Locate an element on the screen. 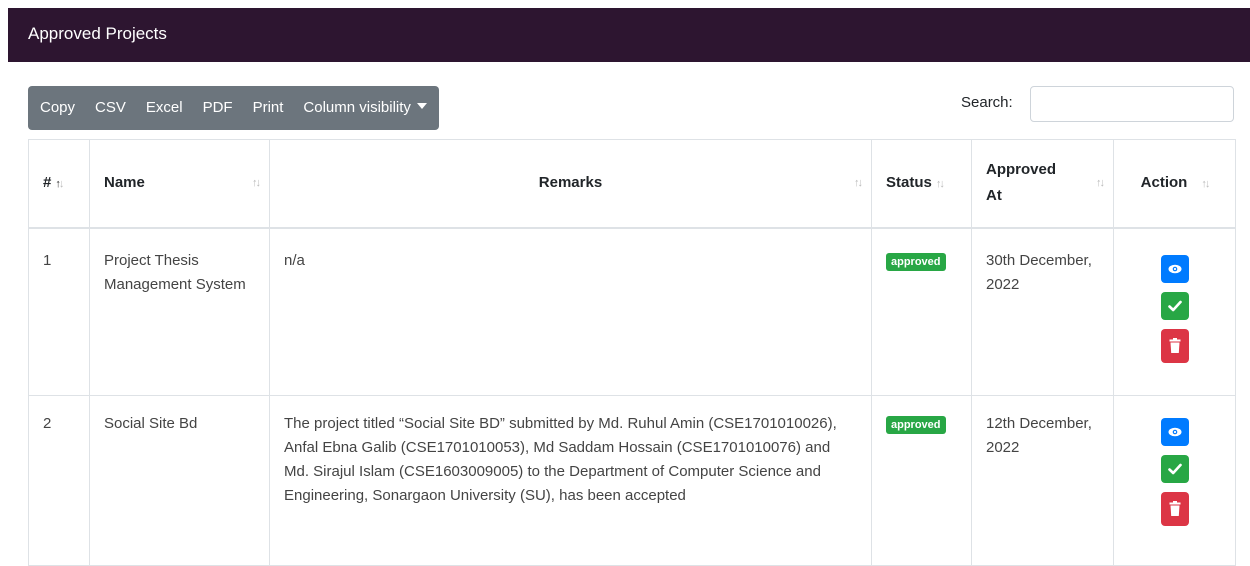 Image resolution: width=1250 pixels, height=566 pixels. print-button: Print is located at coordinates (268, 108).